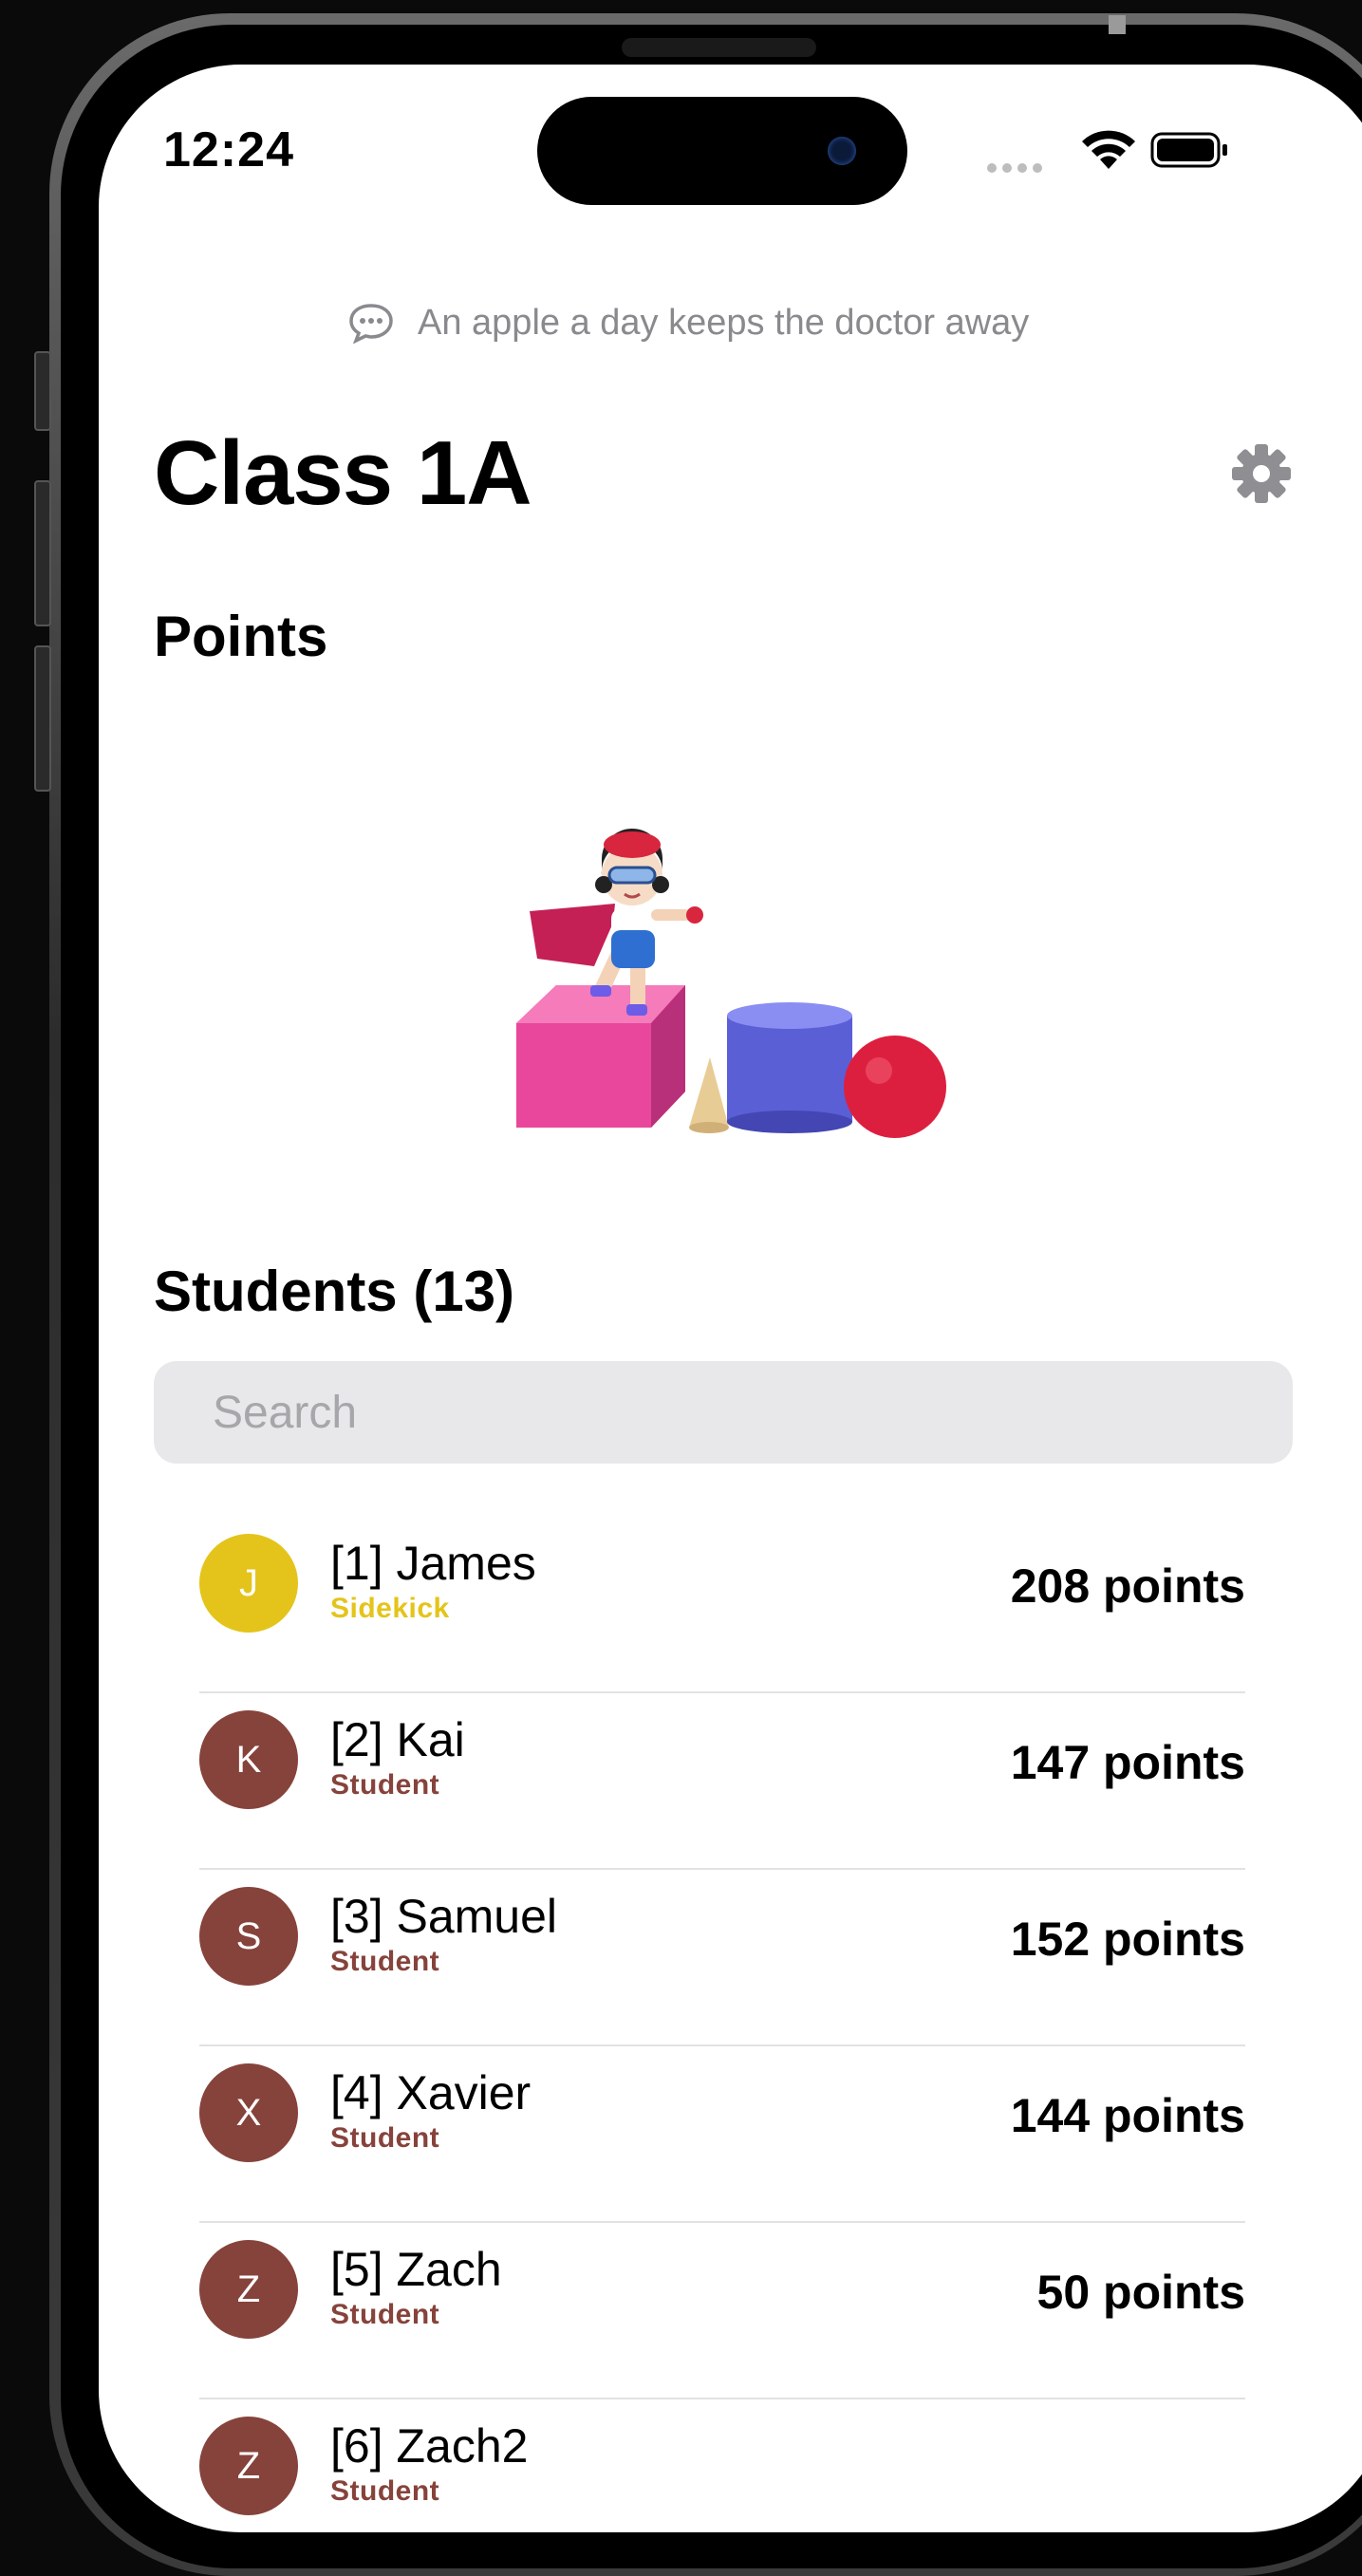 This screenshot has height=2576, width=1362. I want to click on wifi-icon, so click(1108, 150).